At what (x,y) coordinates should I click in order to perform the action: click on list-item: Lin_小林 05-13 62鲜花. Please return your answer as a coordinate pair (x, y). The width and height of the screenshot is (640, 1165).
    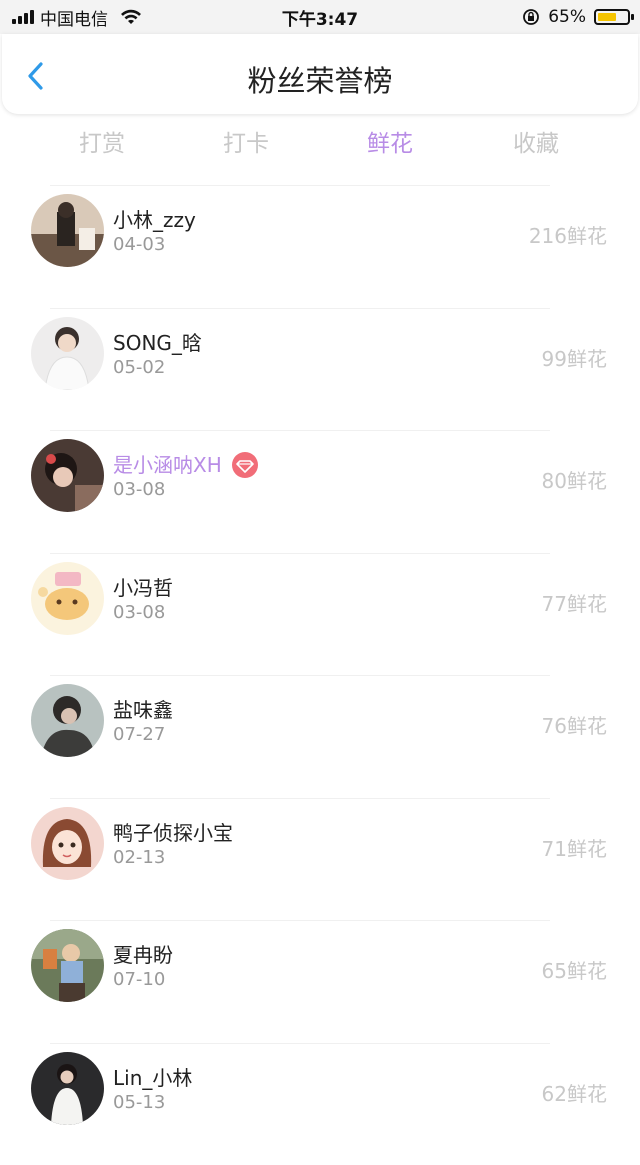
    Looking at the image, I should click on (320, 1104).